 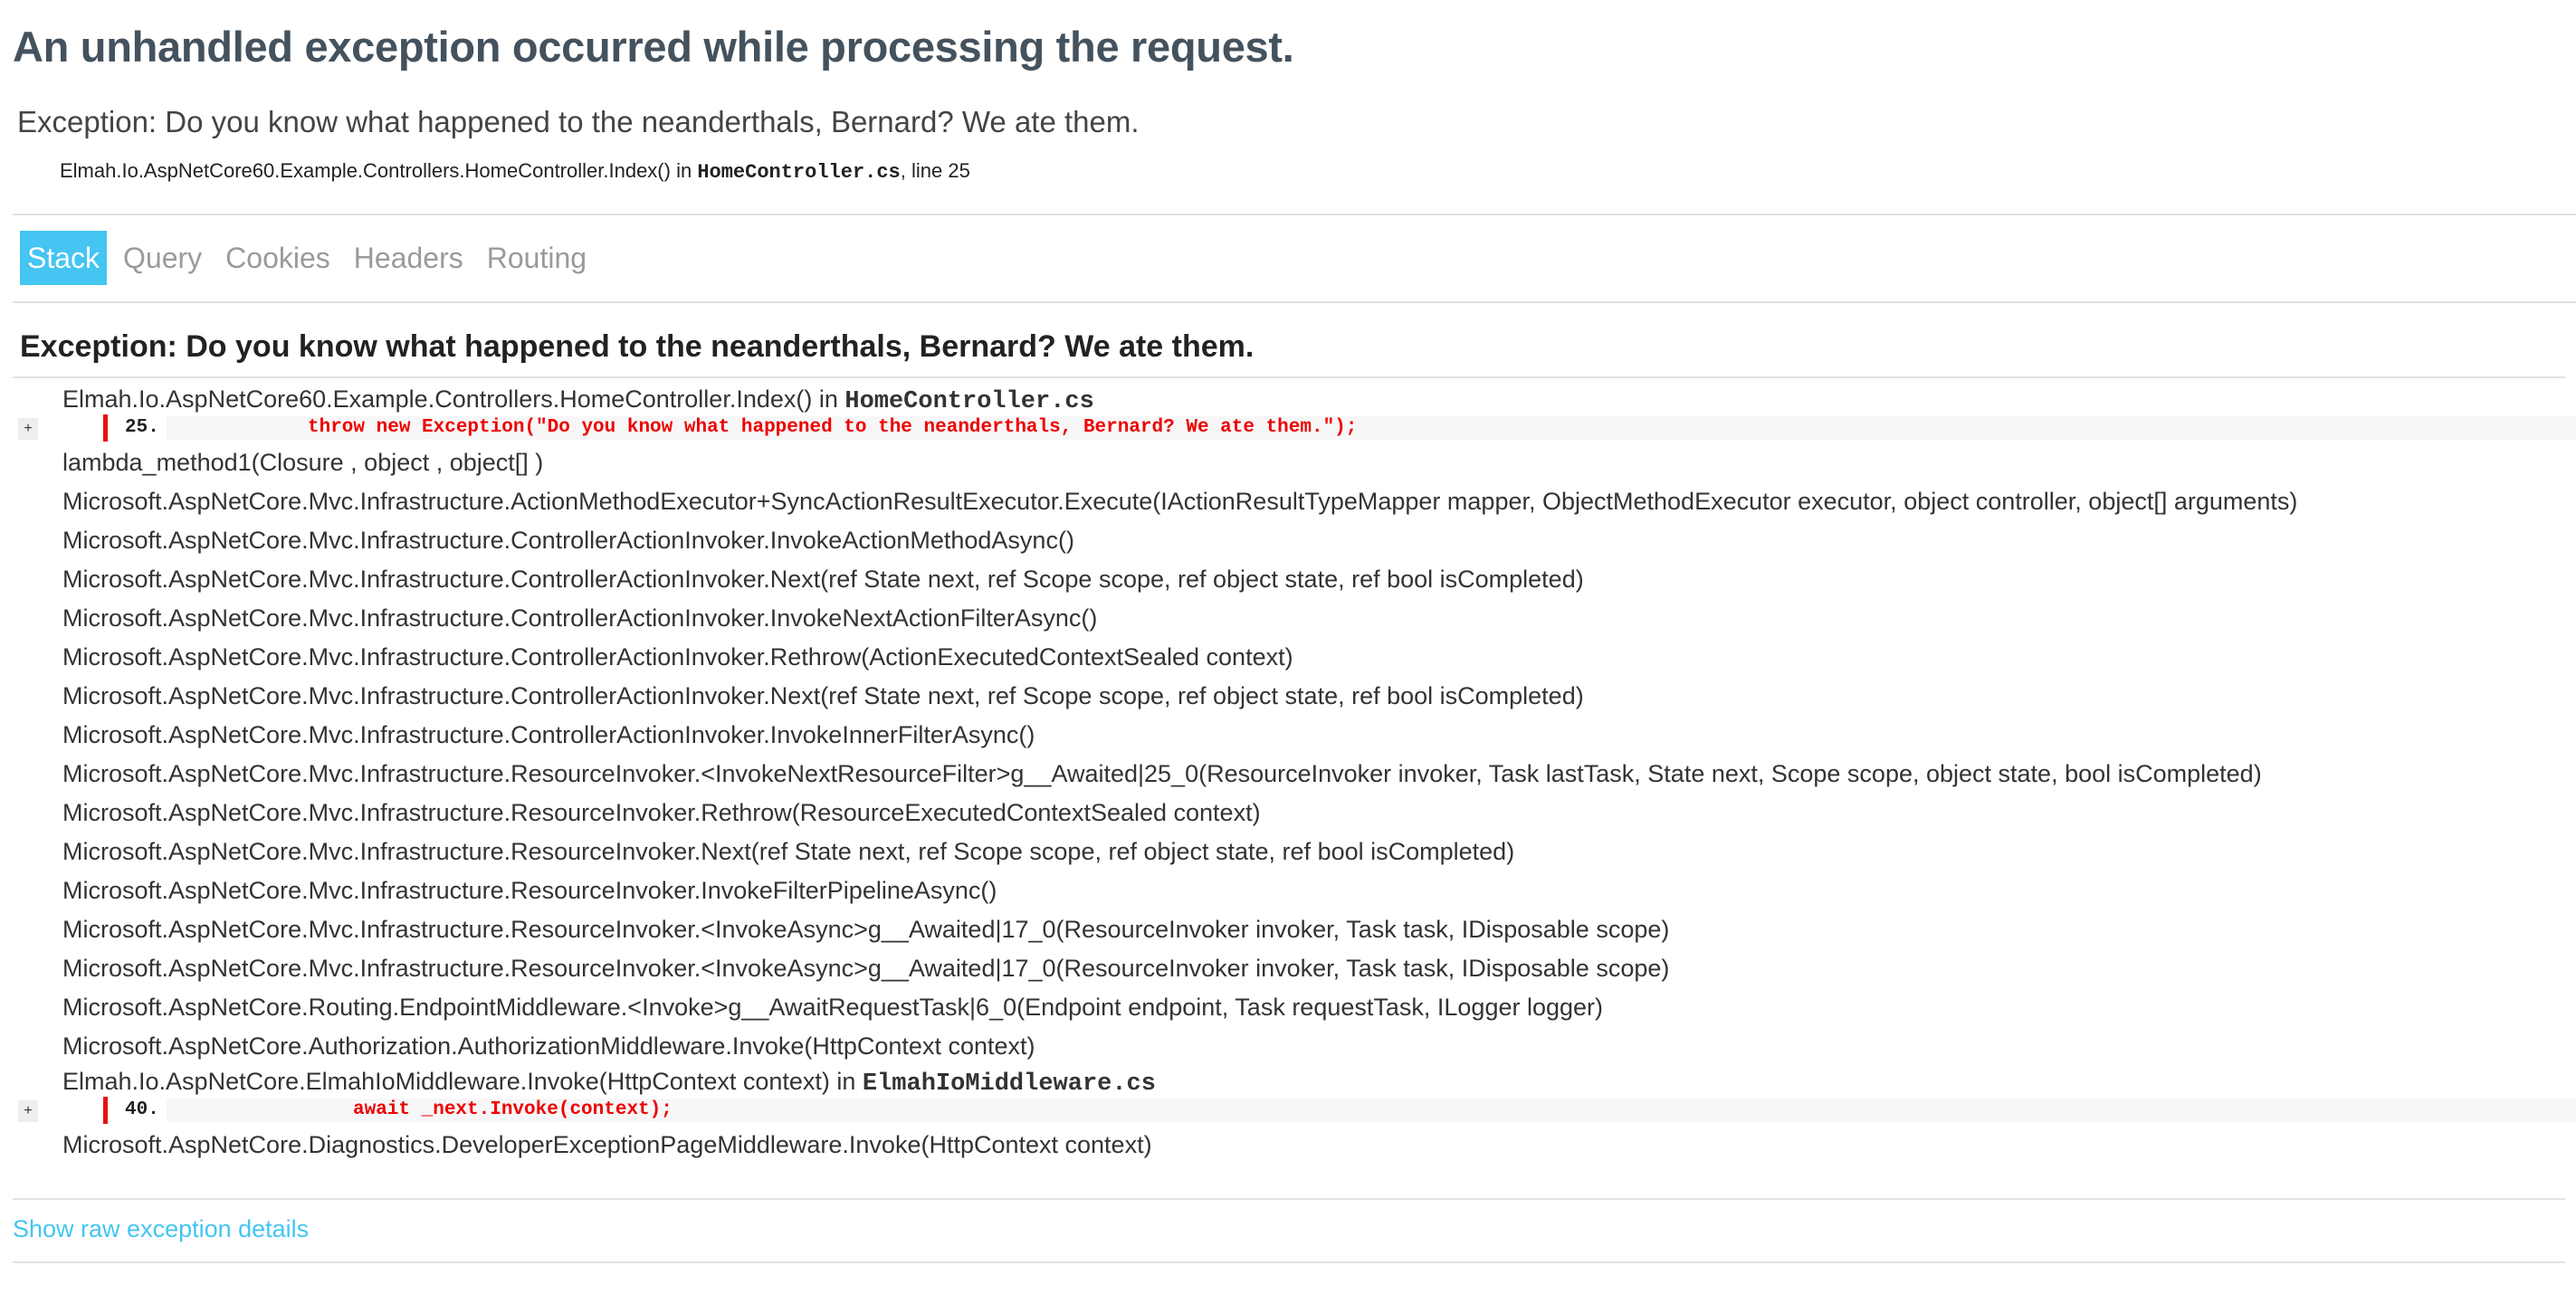 I want to click on tab-routing: Routing, so click(x=537, y=258).